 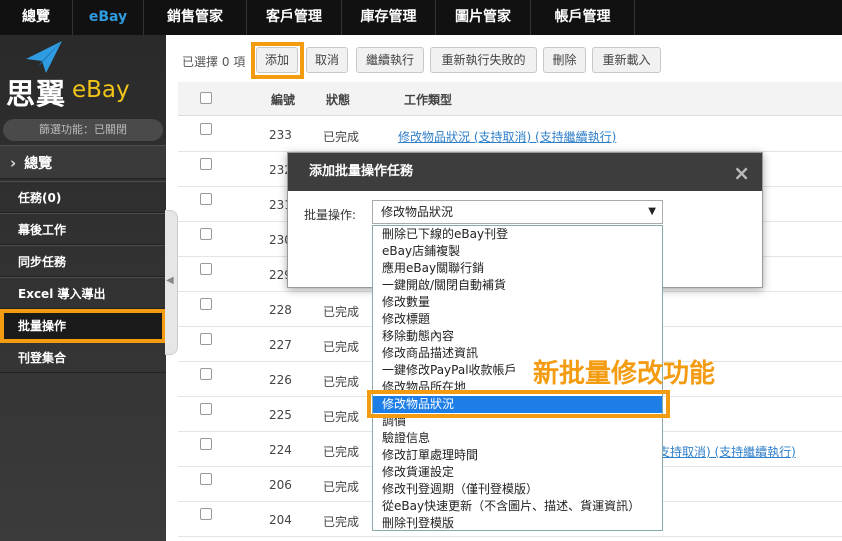 I want to click on sidebar-collapse-handle: ◀, so click(x=171, y=282).